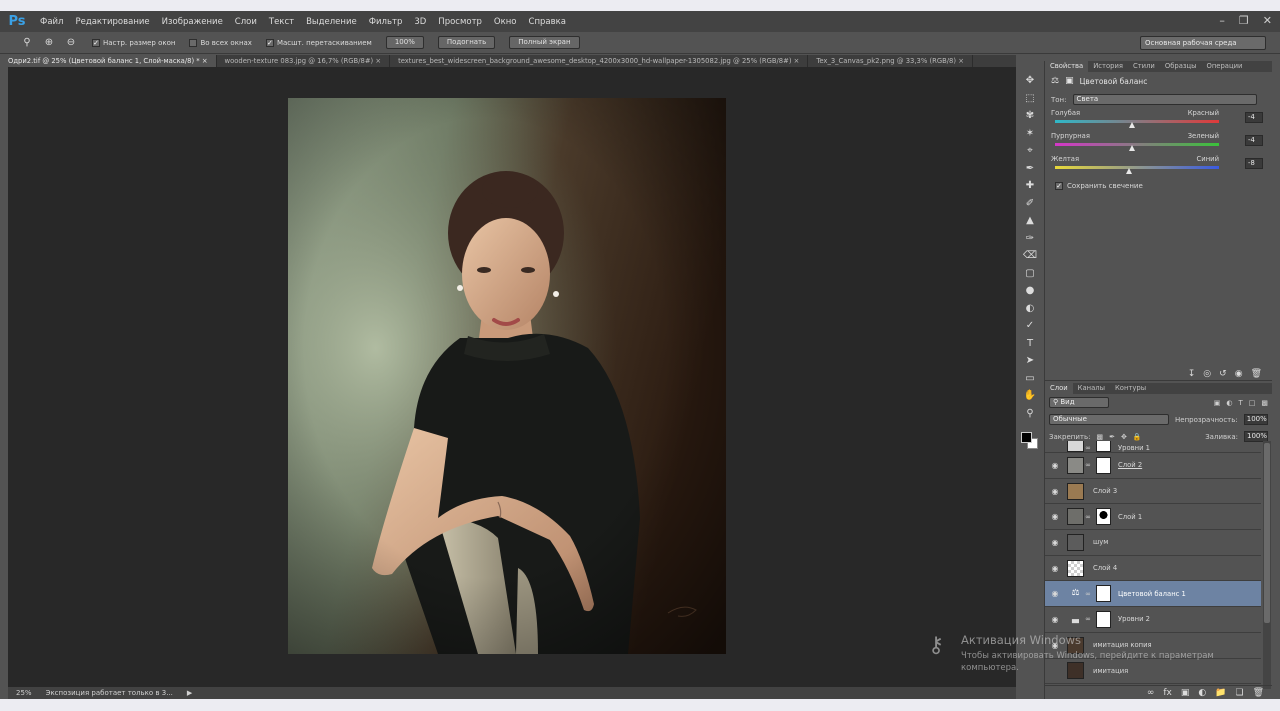  What do you see at coordinates (1153, 543) in the screenshot?
I see `layer-row: ◉ шум` at bounding box center [1153, 543].